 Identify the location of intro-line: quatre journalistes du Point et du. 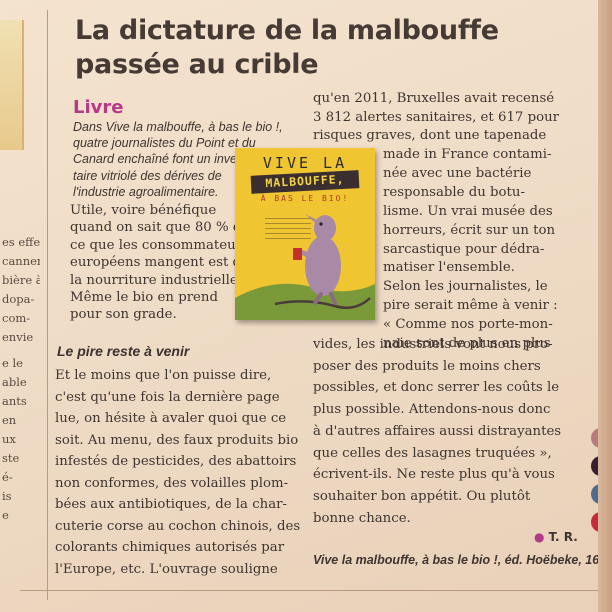
(164, 143).